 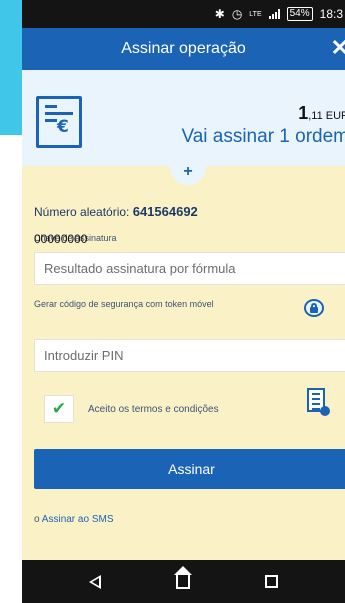 I want to click on network-type: LTE, so click(x=255, y=14).